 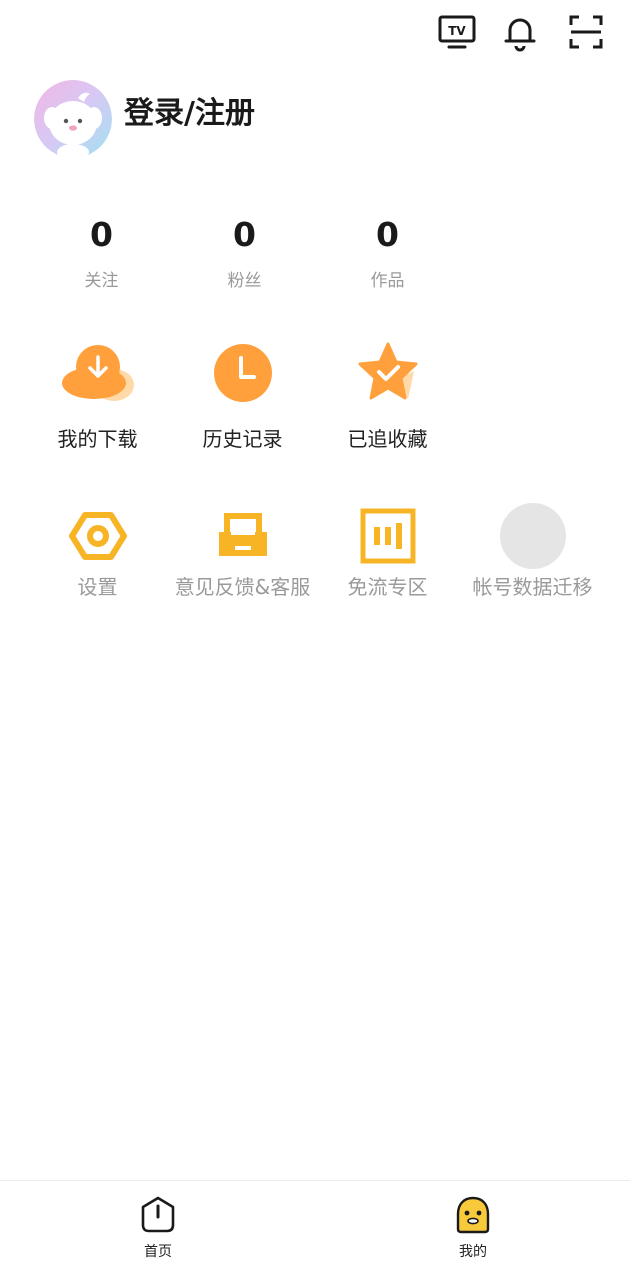 What do you see at coordinates (242, 534) in the screenshot?
I see `inbox-feedback-icon` at bounding box center [242, 534].